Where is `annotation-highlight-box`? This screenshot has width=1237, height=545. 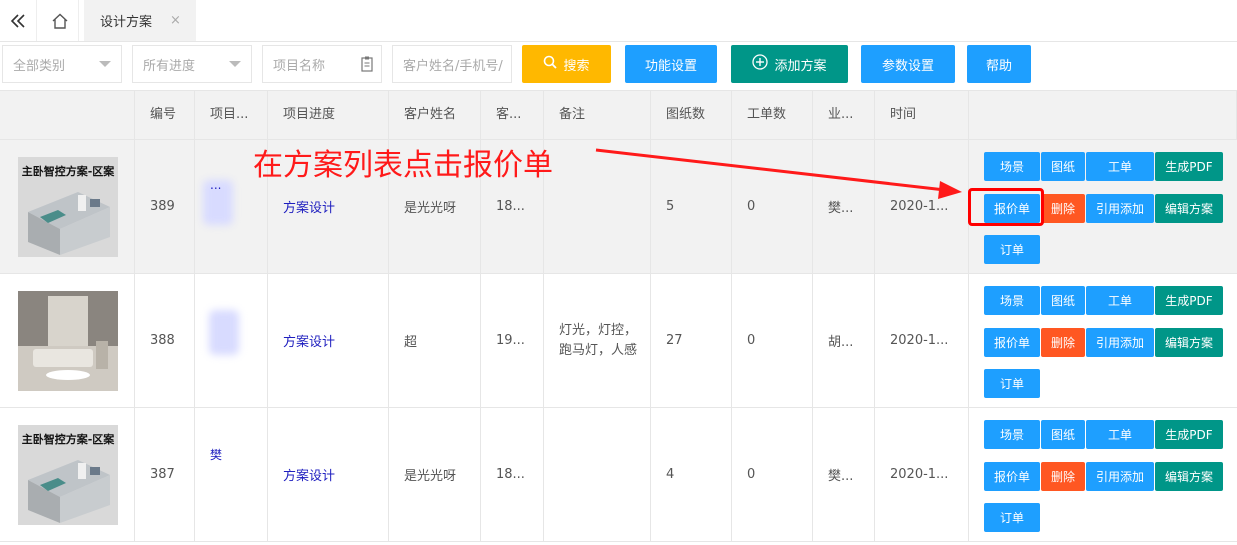
annotation-highlight-box is located at coordinates (1006, 207).